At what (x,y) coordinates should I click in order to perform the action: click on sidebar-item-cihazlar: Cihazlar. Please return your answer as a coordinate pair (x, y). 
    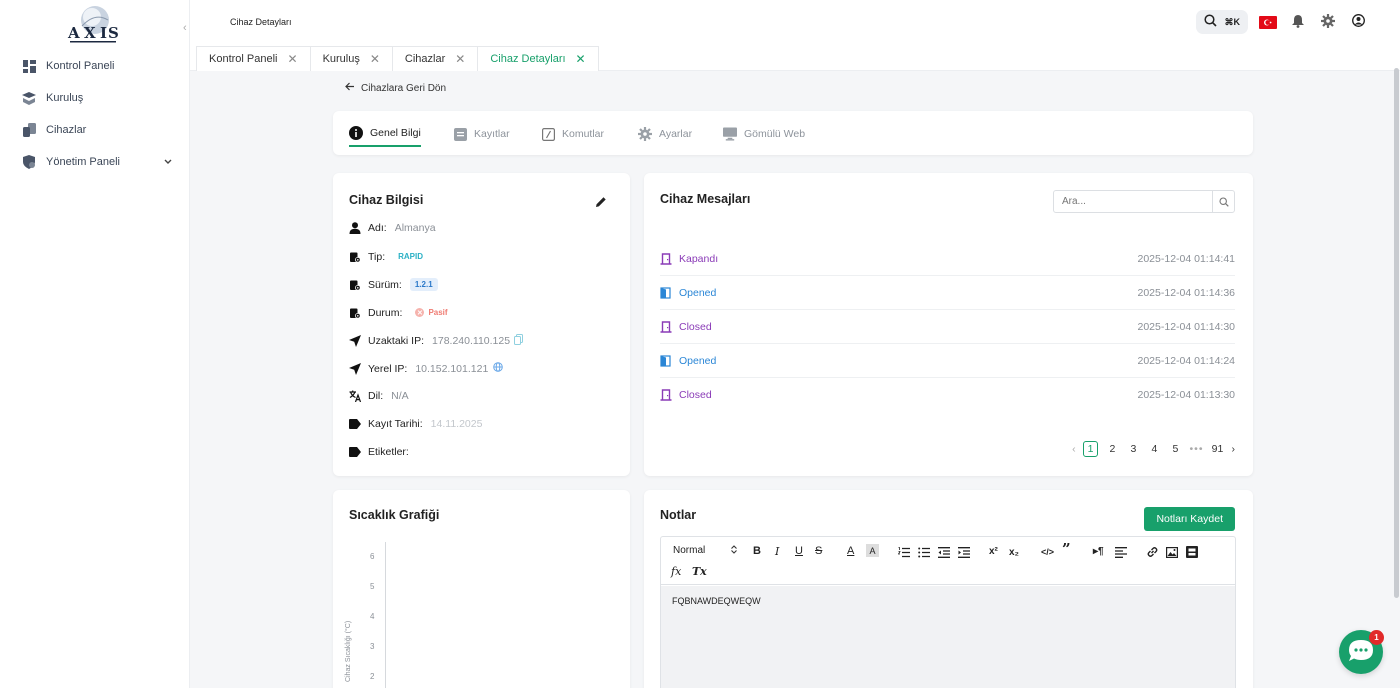
    Looking at the image, I should click on (95, 130).